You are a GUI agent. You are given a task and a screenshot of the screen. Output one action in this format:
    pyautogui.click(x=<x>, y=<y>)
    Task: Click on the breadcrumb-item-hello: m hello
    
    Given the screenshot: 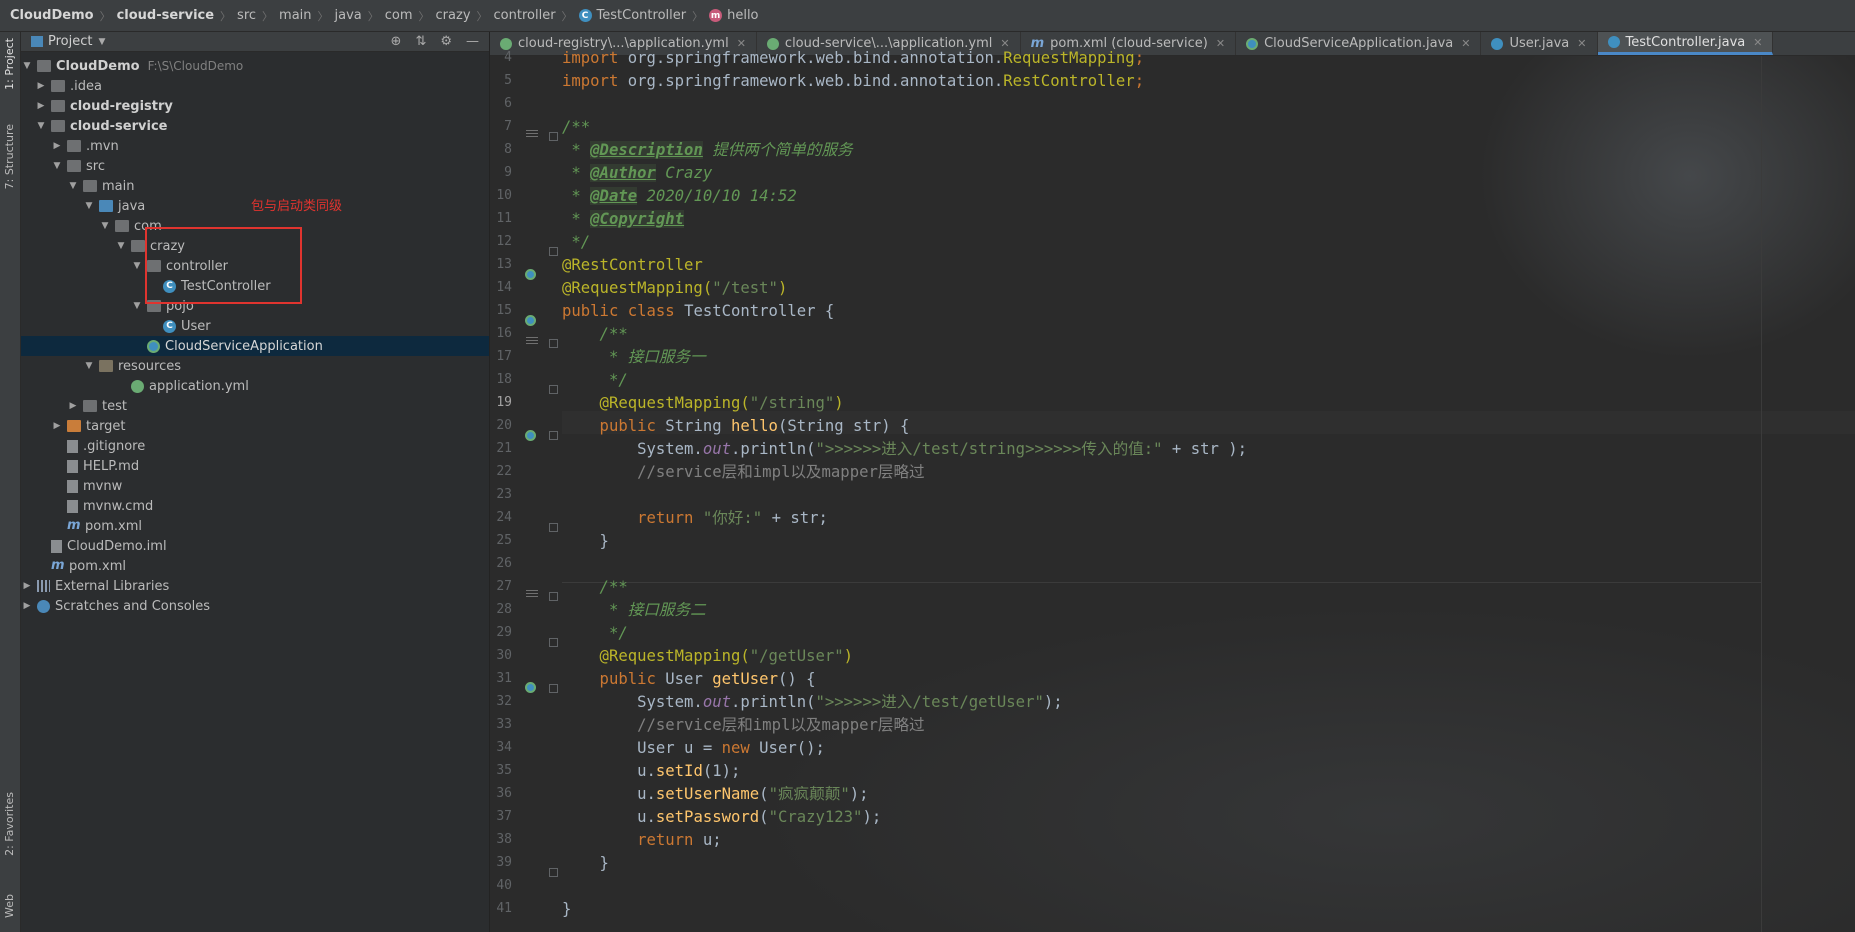 What is the action you would take?
    pyautogui.click(x=734, y=15)
    